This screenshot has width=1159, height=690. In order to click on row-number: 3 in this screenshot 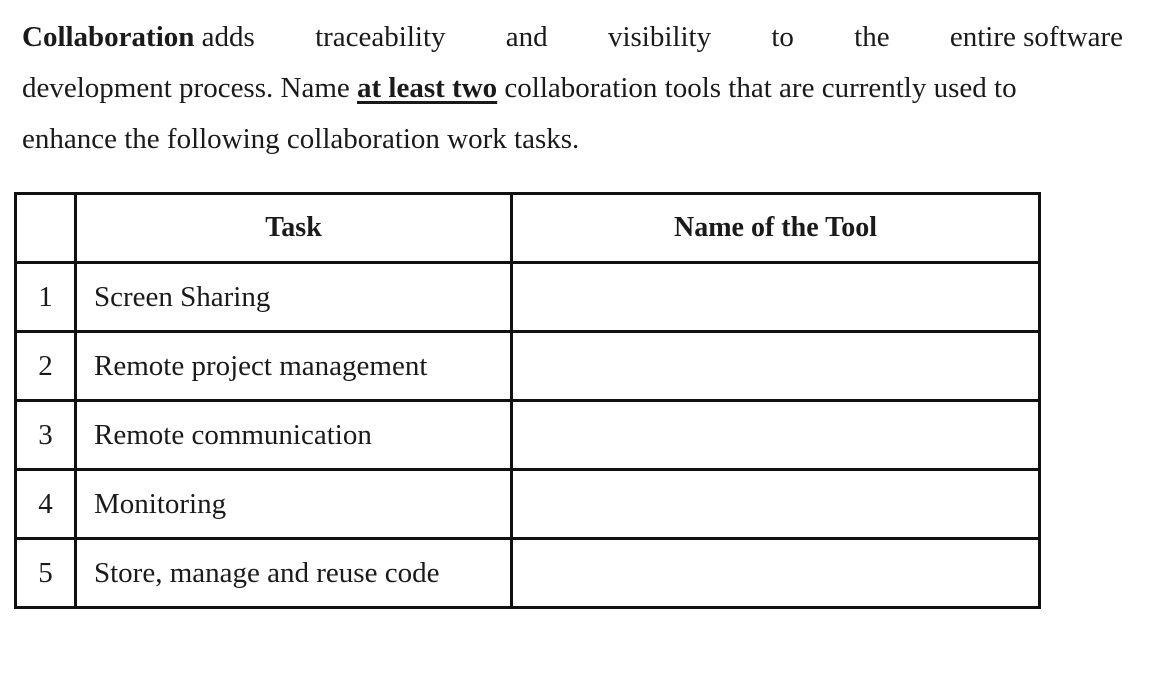, I will do `click(45, 435)`.